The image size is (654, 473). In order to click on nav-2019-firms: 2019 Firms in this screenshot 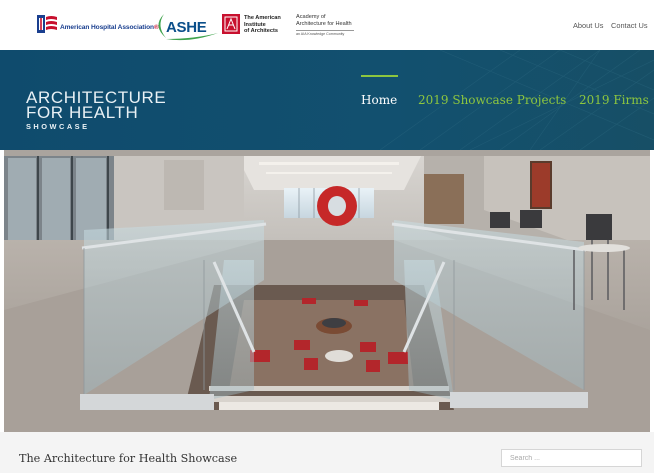, I will do `click(614, 100)`.